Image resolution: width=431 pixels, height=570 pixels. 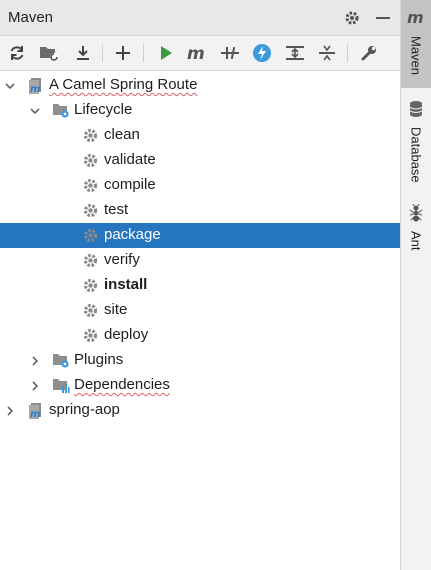 What do you see at coordinates (103, 109) in the screenshot?
I see `tree-node-label: Lifecycle` at bounding box center [103, 109].